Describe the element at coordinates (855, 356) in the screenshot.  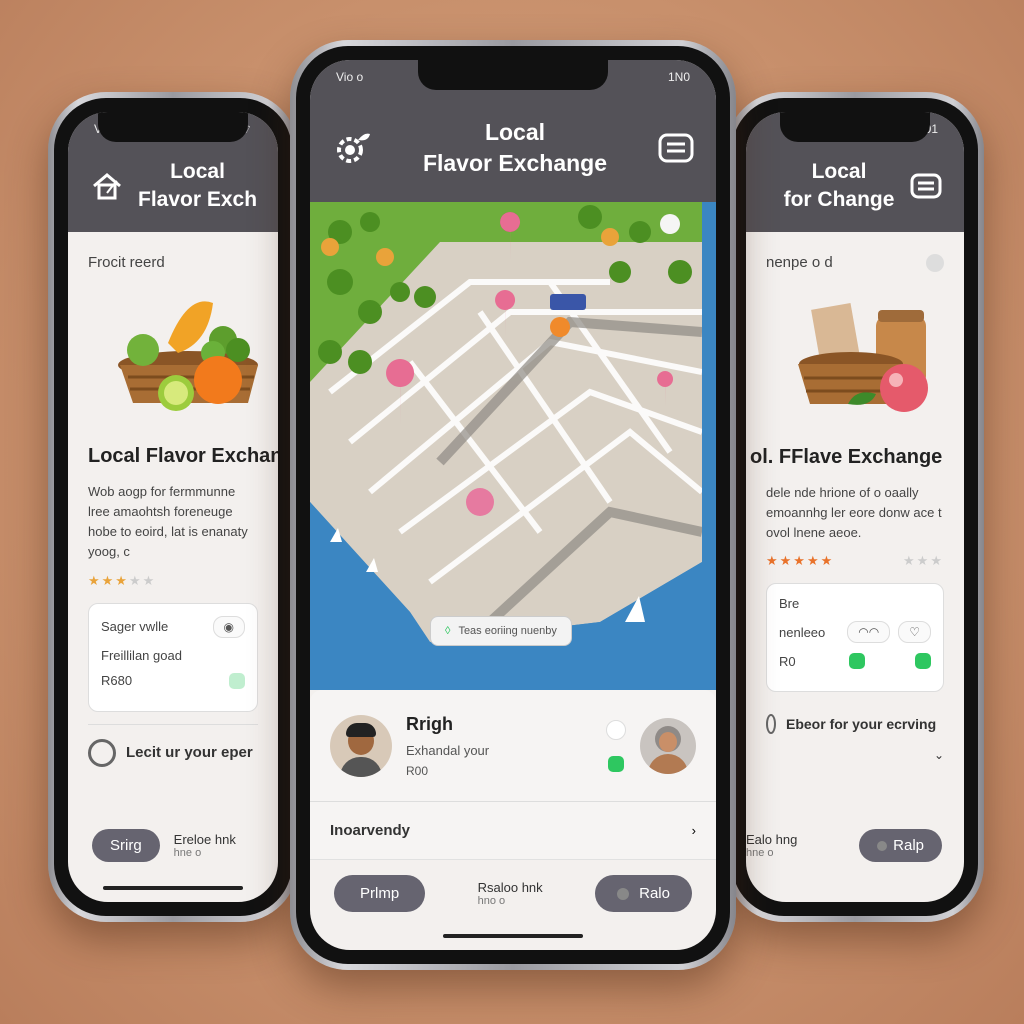
I see `pantry-basket-image` at that location.